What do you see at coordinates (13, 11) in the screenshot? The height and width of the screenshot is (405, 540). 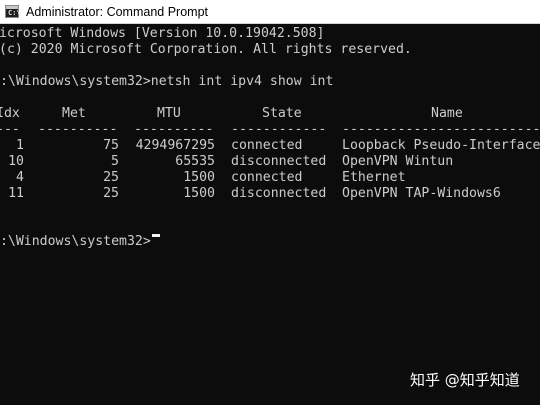 I see `command-prompt-icon: C:\` at bounding box center [13, 11].